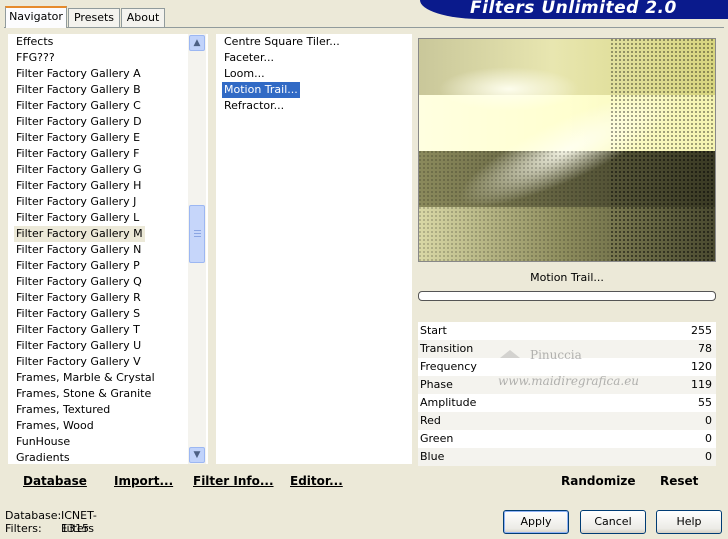 The image size is (728, 539). I want to click on category-item: Filter Factory Gallery D, so click(79, 122).